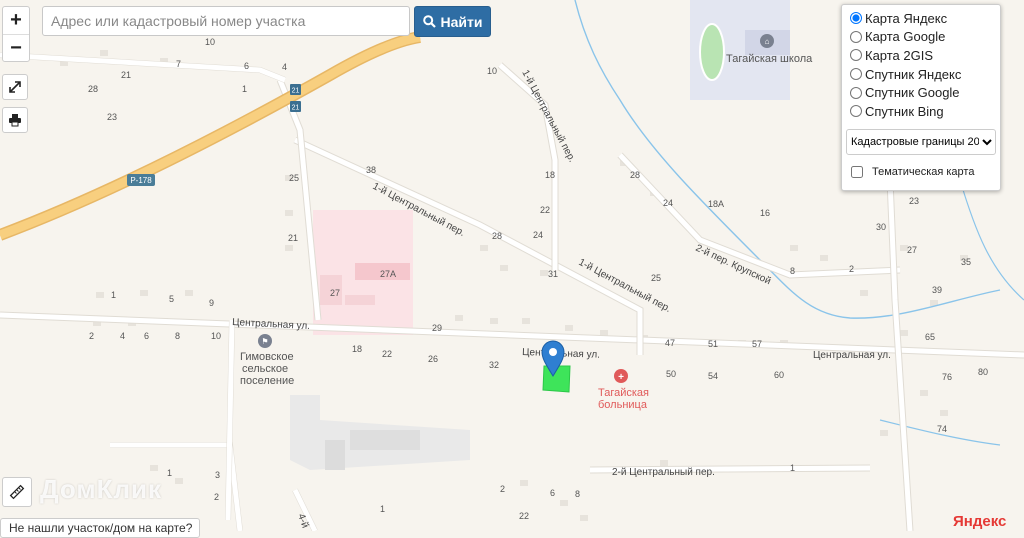 This screenshot has width=1024, height=538. I want to click on house-number: 31, so click(553, 274).